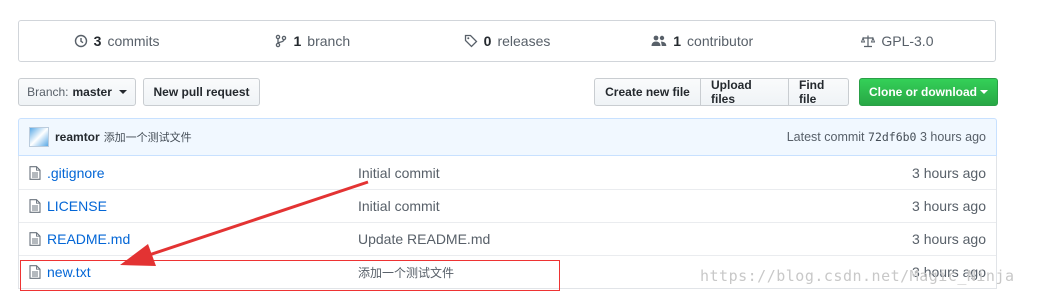 The image size is (1043, 300). Describe the element at coordinates (39, 137) in the screenshot. I see `avatar` at that location.